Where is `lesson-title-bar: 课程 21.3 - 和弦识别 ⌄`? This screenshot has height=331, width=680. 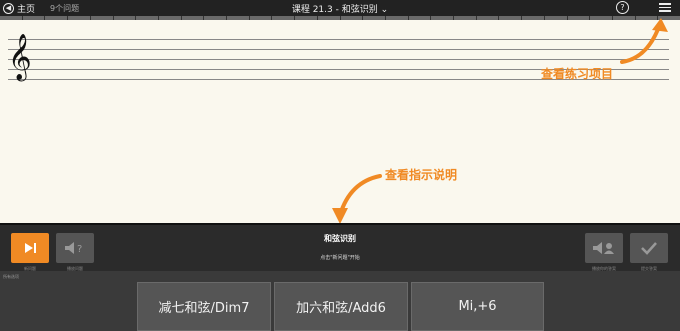
lesson-title-bar: 课程 21.3 - 和弦识别 ⌄ is located at coordinates (340, 8).